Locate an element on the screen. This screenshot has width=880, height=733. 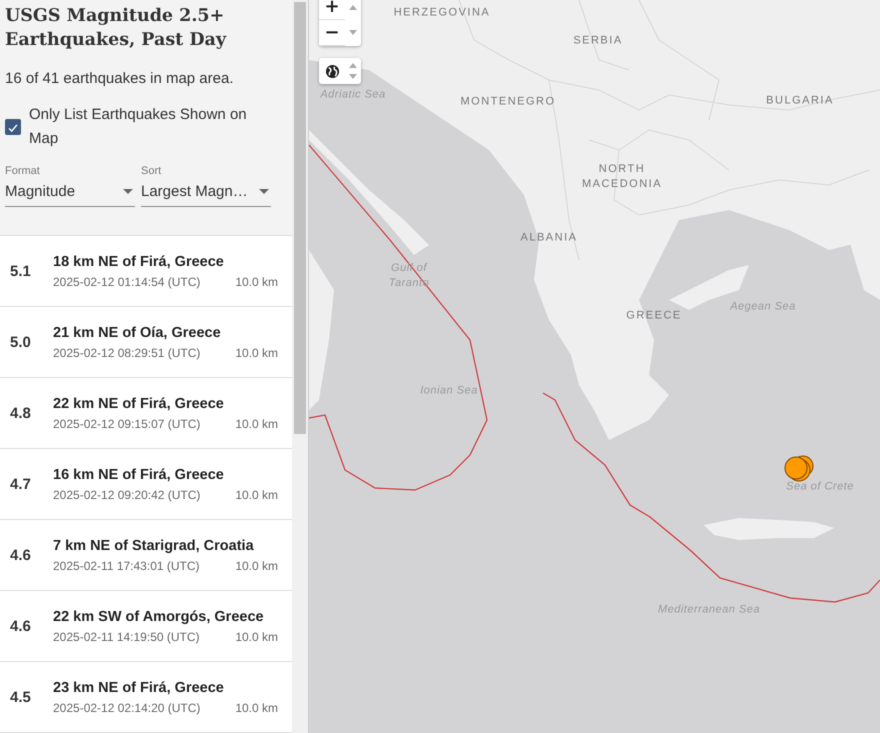
map-label: Mediterranean Sea is located at coordinates (709, 610).